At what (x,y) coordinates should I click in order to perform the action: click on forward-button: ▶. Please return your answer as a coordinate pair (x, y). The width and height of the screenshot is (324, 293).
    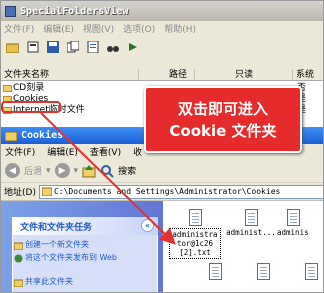
    Looking at the image, I should click on (62, 170).